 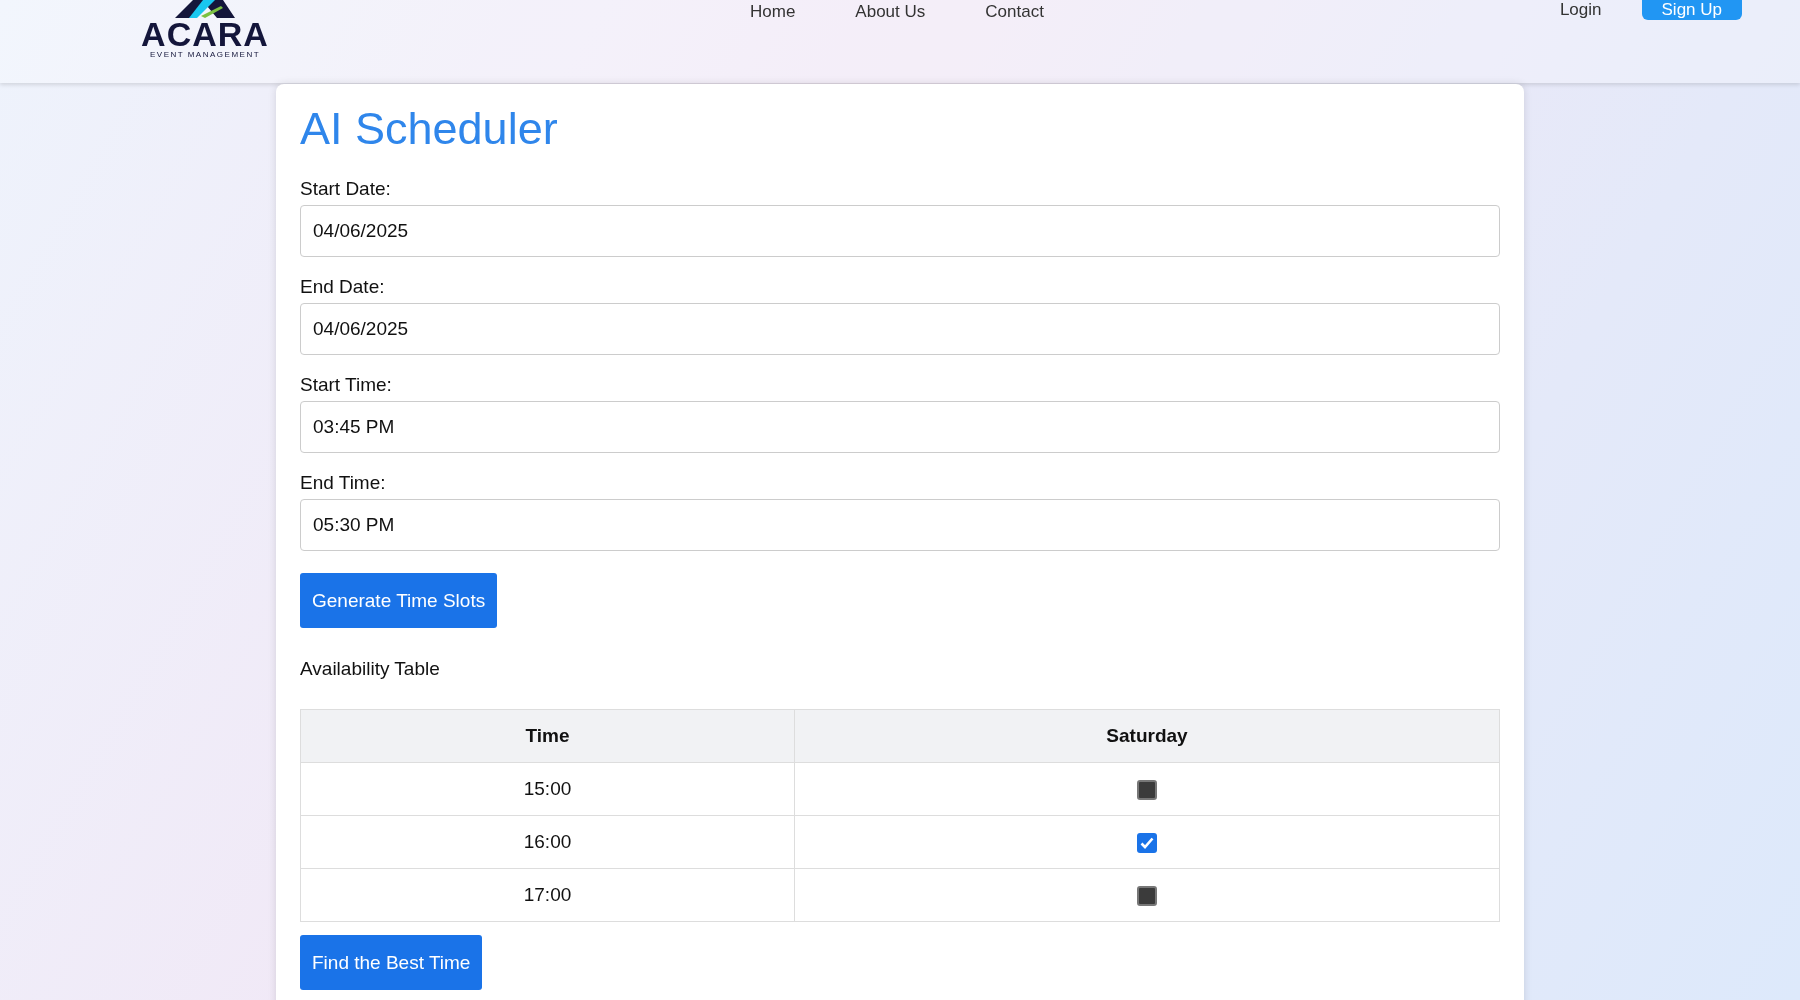 What do you see at coordinates (1580, 10) in the screenshot?
I see `login-link: Login` at bounding box center [1580, 10].